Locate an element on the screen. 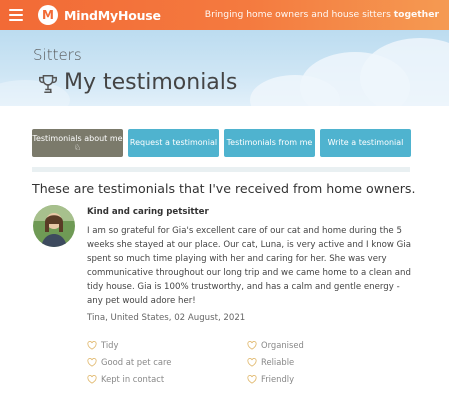 The image size is (449, 400). divider is located at coordinates (221, 169).